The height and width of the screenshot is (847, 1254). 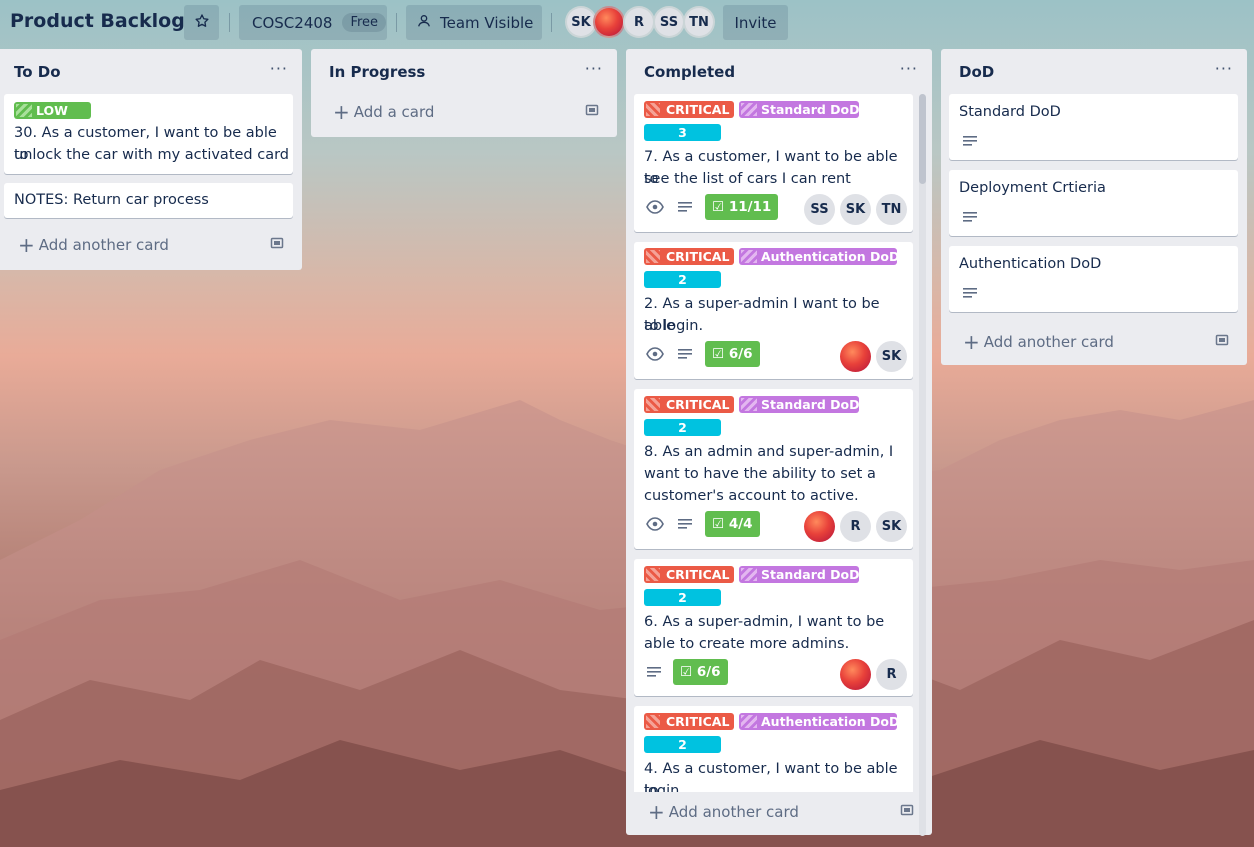 What do you see at coordinates (699, 22) in the screenshot?
I see `member-avatar: TN` at bounding box center [699, 22].